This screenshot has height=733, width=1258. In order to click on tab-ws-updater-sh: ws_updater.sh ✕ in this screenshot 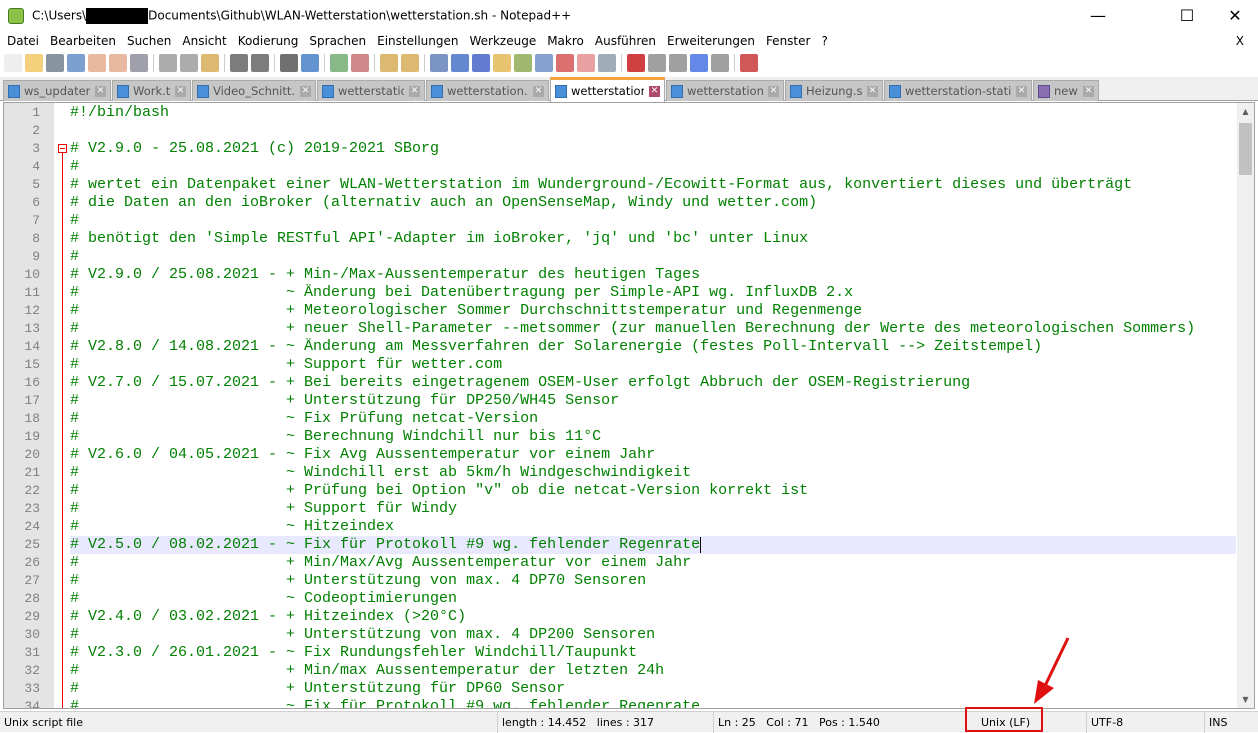, I will do `click(57, 90)`.